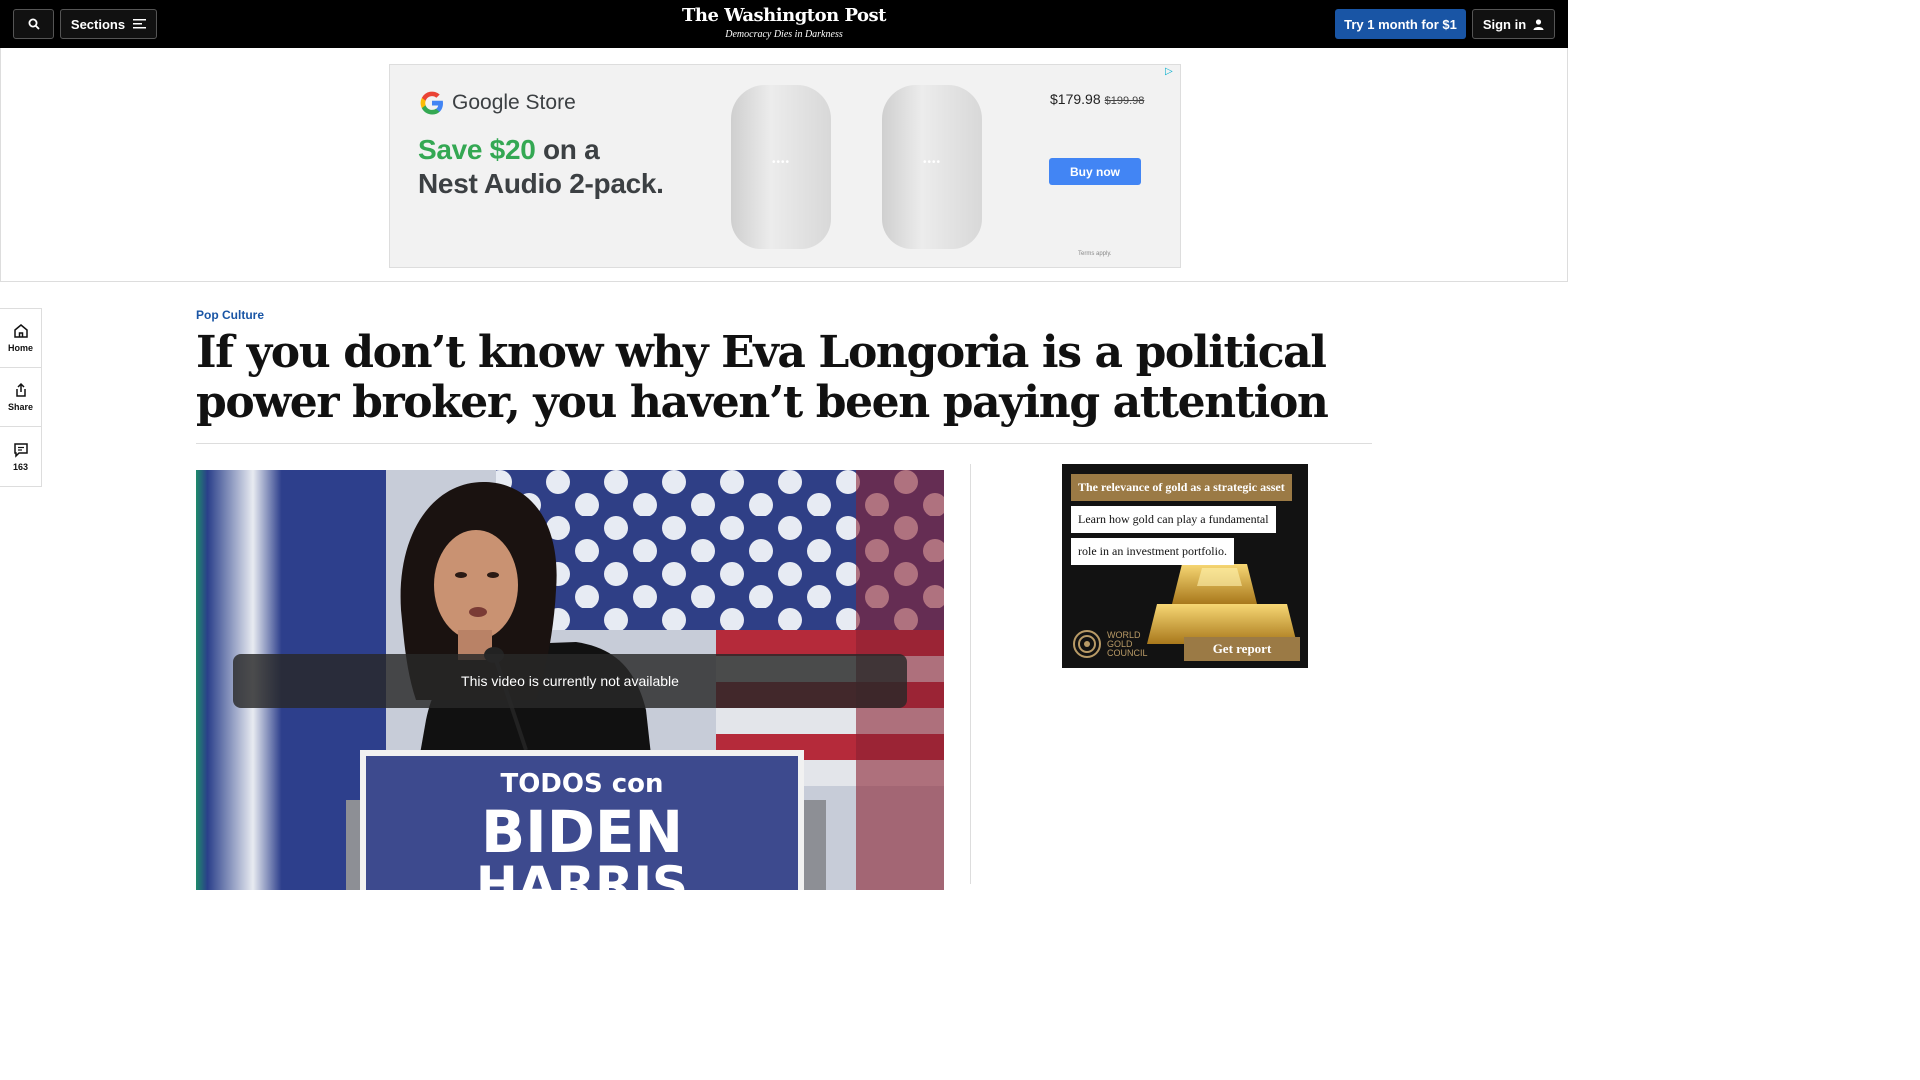 Image resolution: width=1920 pixels, height=1080 pixels. I want to click on google-g-icon, so click(431, 103).